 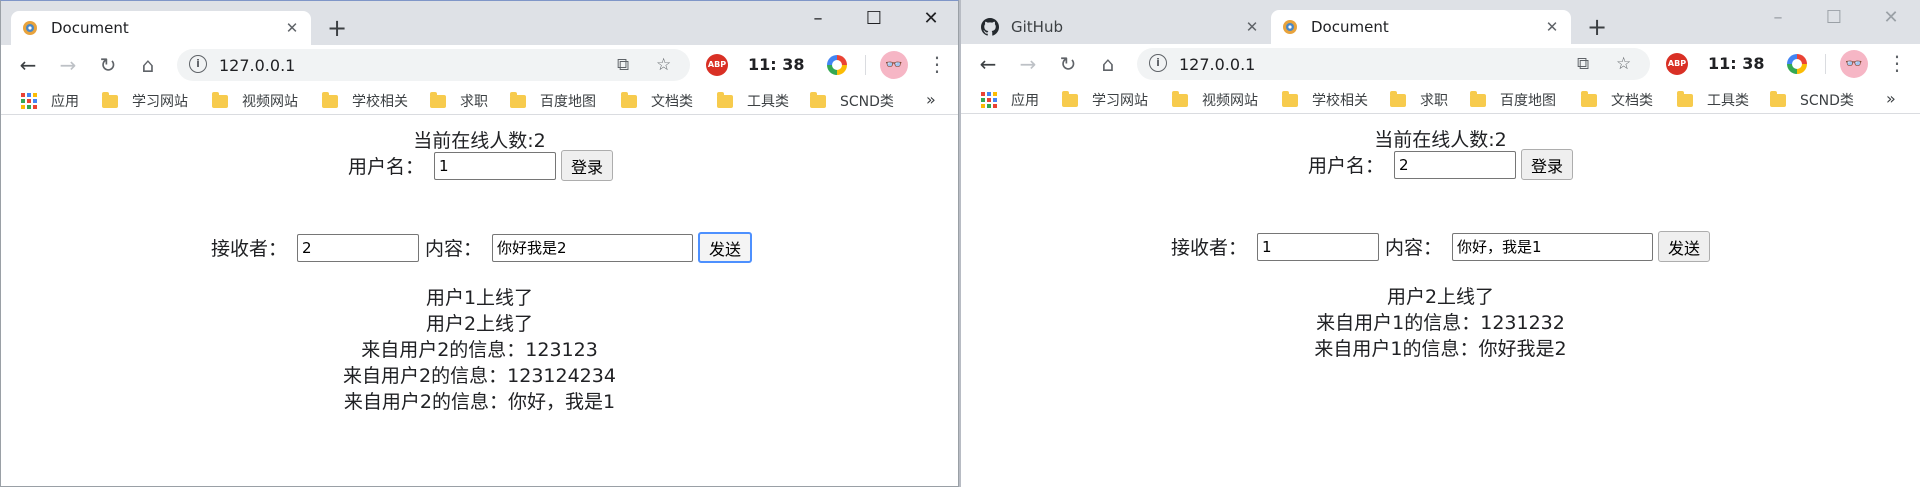 I want to click on tab-github: GitHub ✕, so click(x=1121, y=27).